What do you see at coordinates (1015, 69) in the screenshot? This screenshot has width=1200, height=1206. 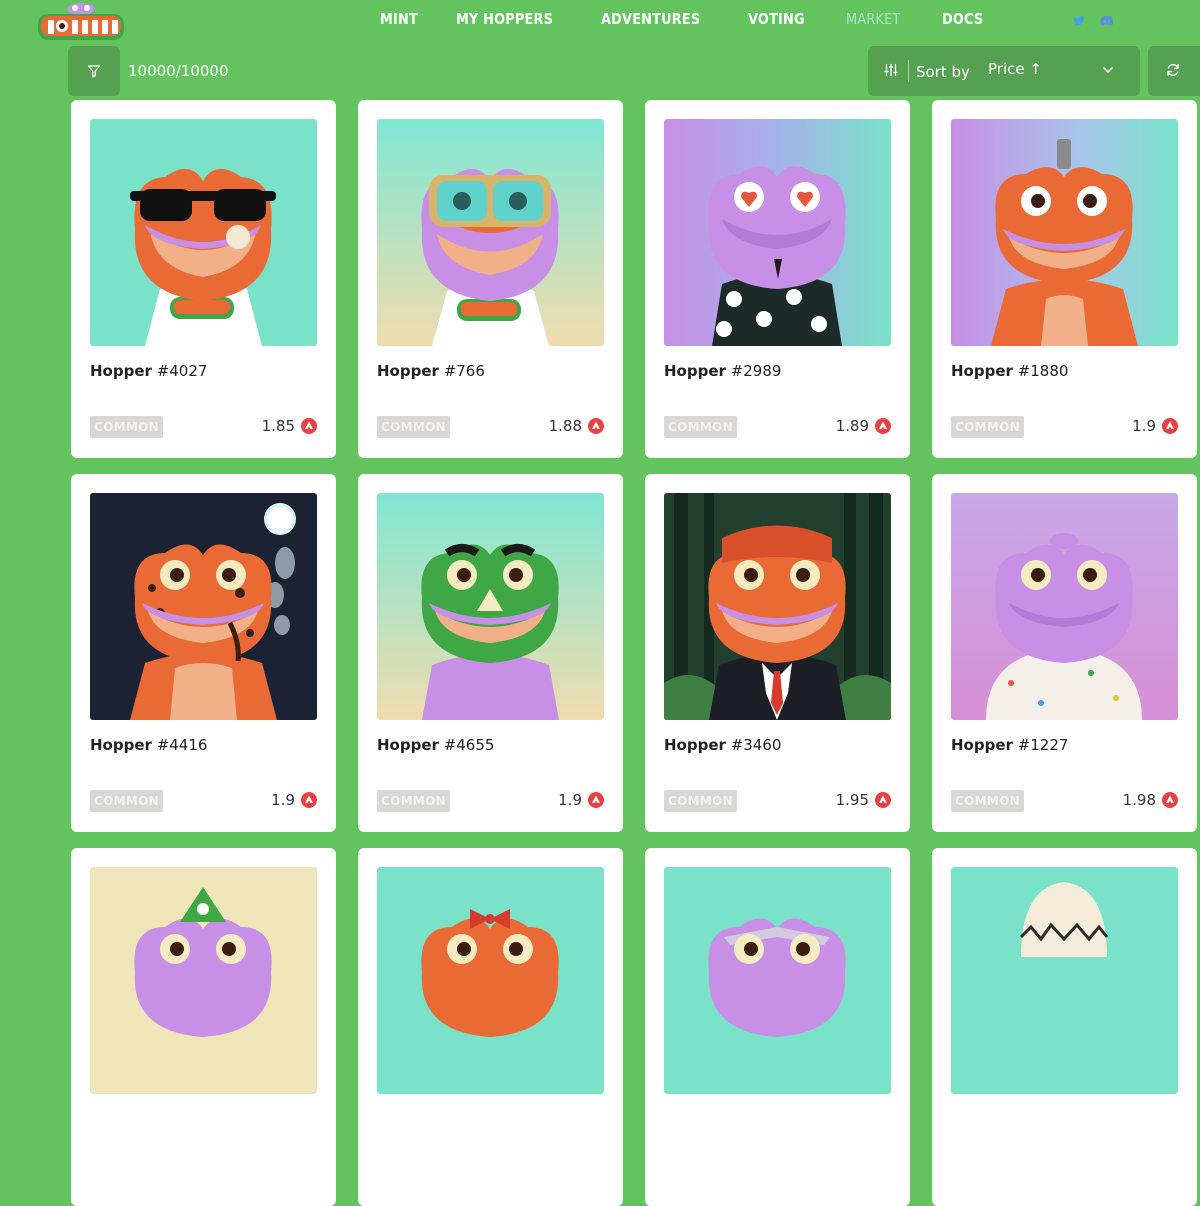 I see `sort-select-value: Price ↑` at bounding box center [1015, 69].